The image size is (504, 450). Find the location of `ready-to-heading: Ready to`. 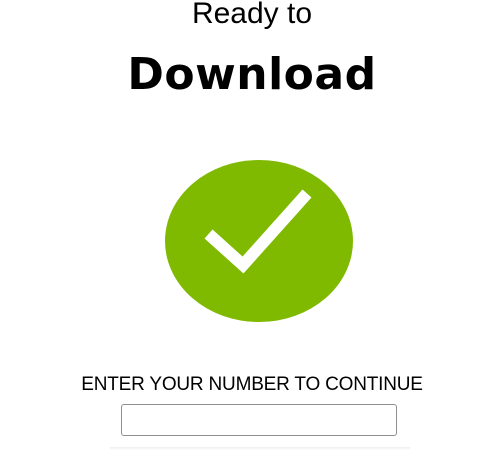

ready-to-heading: Ready to is located at coordinates (252, 15).